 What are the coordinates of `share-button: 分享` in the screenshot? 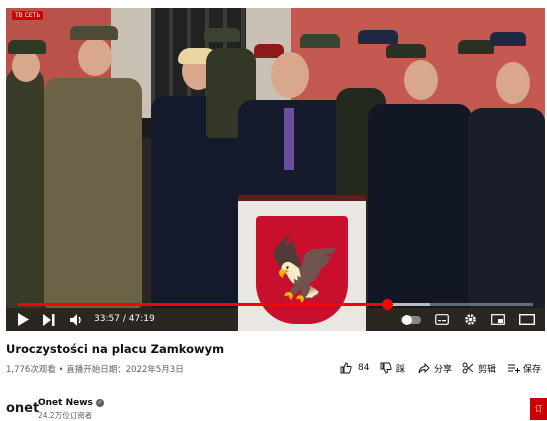 It's located at (435, 368).